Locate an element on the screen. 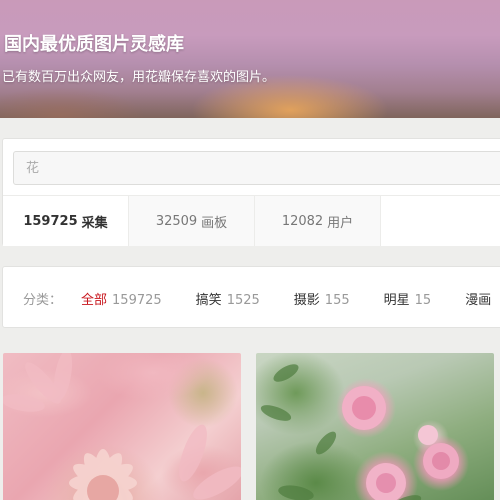 This screenshot has width=500, height=500. category-name: 明星 is located at coordinates (396, 300).